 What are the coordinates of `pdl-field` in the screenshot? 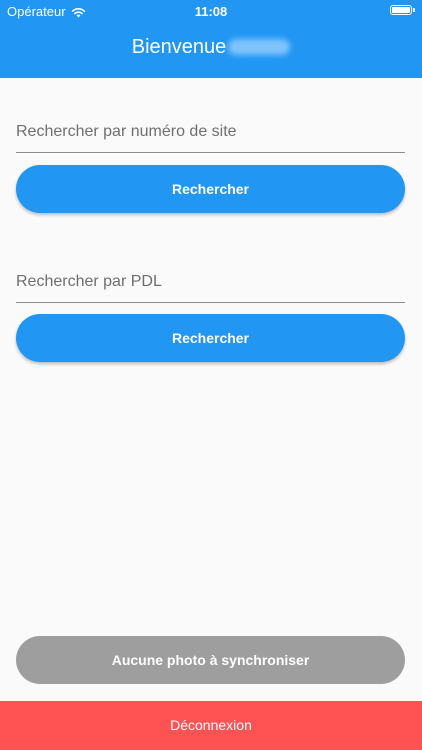 It's located at (210, 285).